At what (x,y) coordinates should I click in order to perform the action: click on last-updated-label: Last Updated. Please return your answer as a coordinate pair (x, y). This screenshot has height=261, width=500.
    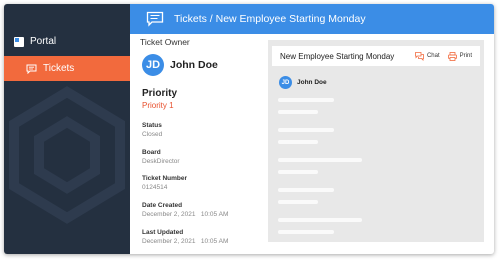
    Looking at the image, I should click on (163, 232).